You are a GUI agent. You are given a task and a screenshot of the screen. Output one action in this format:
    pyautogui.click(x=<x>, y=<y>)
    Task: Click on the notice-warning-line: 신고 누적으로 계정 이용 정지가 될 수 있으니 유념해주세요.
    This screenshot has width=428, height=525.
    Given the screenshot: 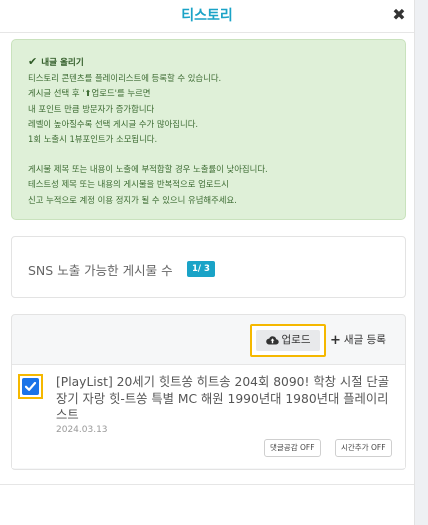 What is the action you would take?
    pyautogui.click(x=132, y=199)
    